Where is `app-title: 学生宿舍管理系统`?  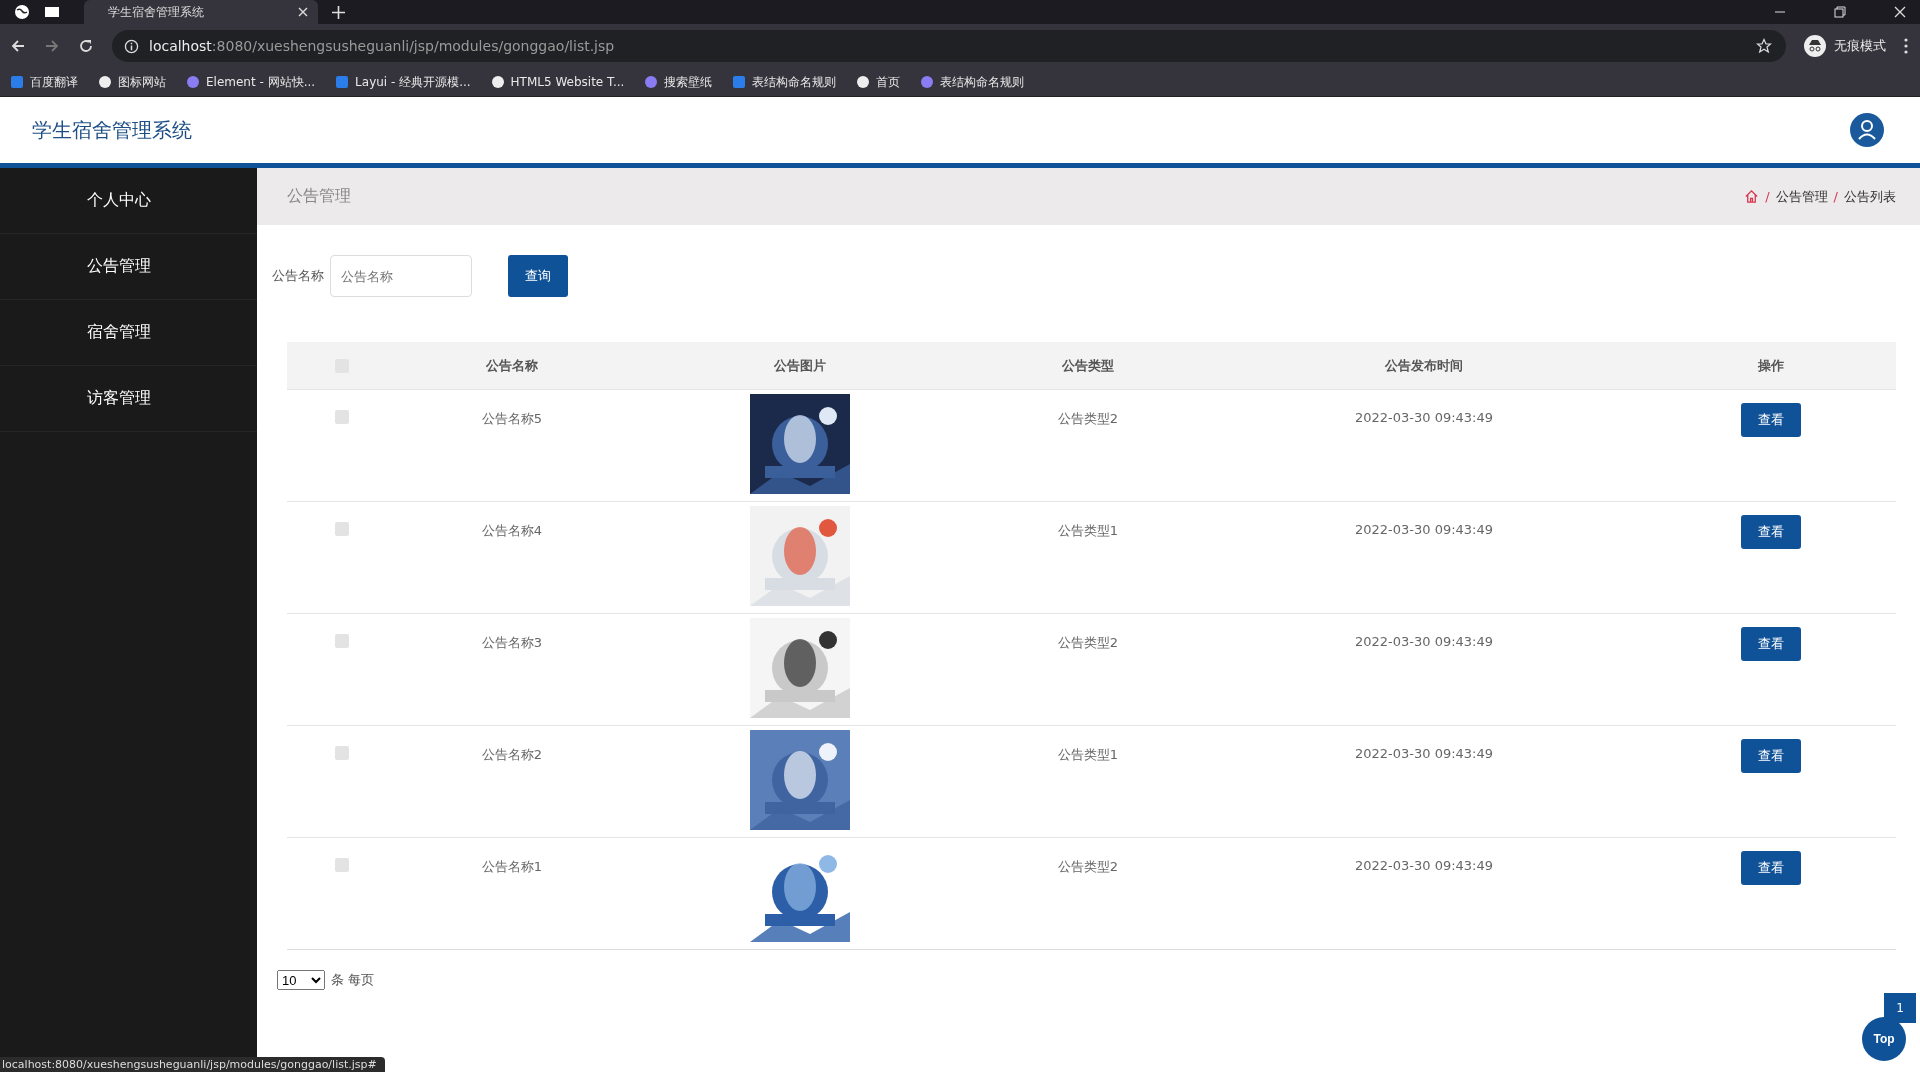 app-title: 学生宿舍管理系统 is located at coordinates (112, 130).